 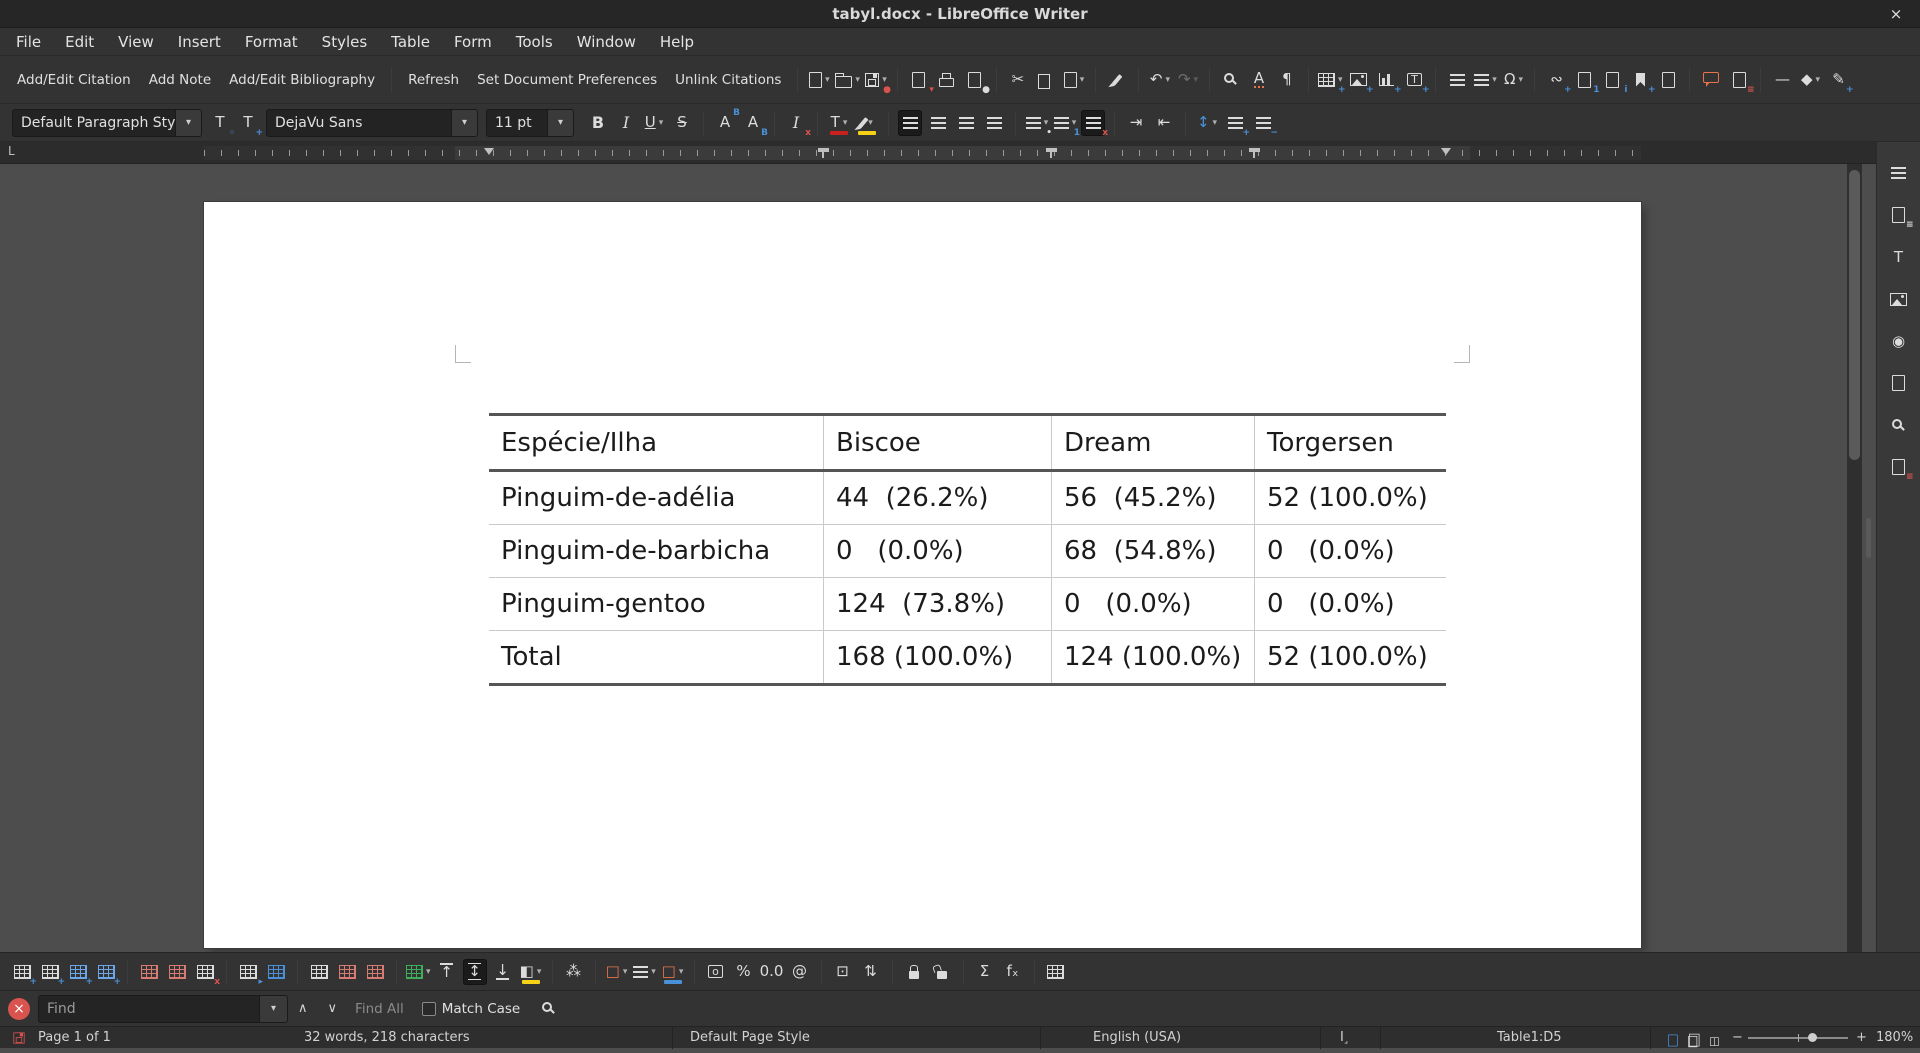 What do you see at coordinates (1668, 80) in the screenshot?
I see `insert-cross-reference-icon` at bounding box center [1668, 80].